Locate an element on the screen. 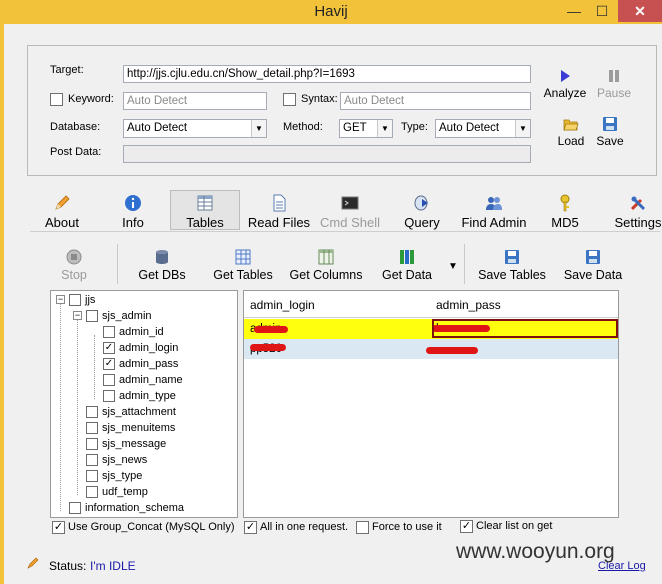 The image size is (662, 584). keyword-input: Auto Detect is located at coordinates (195, 101).